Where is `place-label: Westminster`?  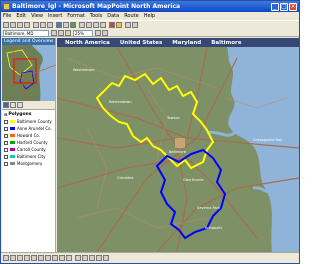 place-label: Westminster is located at coordinates (84, 70).